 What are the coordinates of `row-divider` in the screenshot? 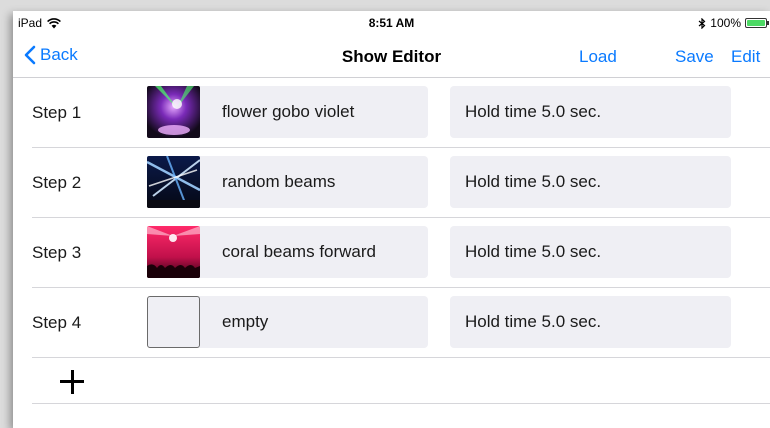 It's located at (401, 403).